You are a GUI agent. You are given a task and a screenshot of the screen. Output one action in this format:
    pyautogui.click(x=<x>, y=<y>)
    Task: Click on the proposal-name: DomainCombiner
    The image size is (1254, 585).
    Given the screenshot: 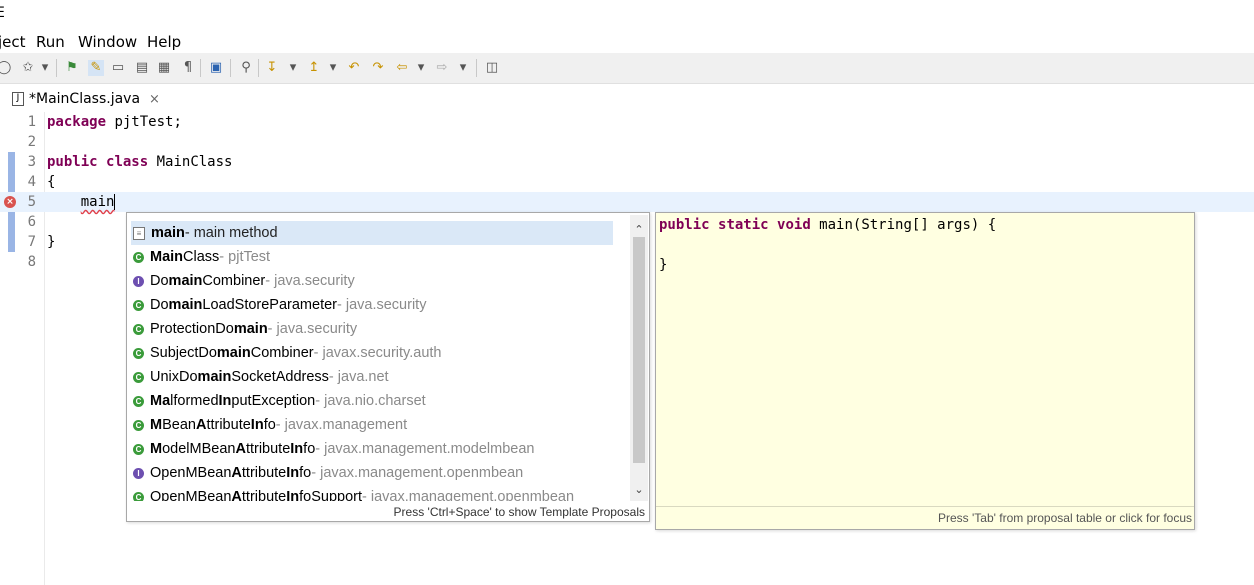 What is the action you would take?
    pyautogui.click(x=208, y=281)
    